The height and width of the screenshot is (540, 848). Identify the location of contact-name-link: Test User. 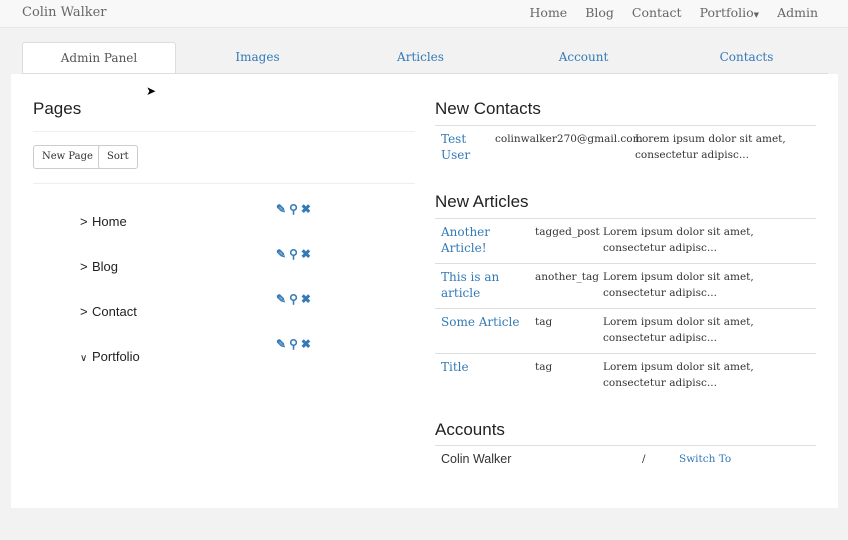
(461, 147).